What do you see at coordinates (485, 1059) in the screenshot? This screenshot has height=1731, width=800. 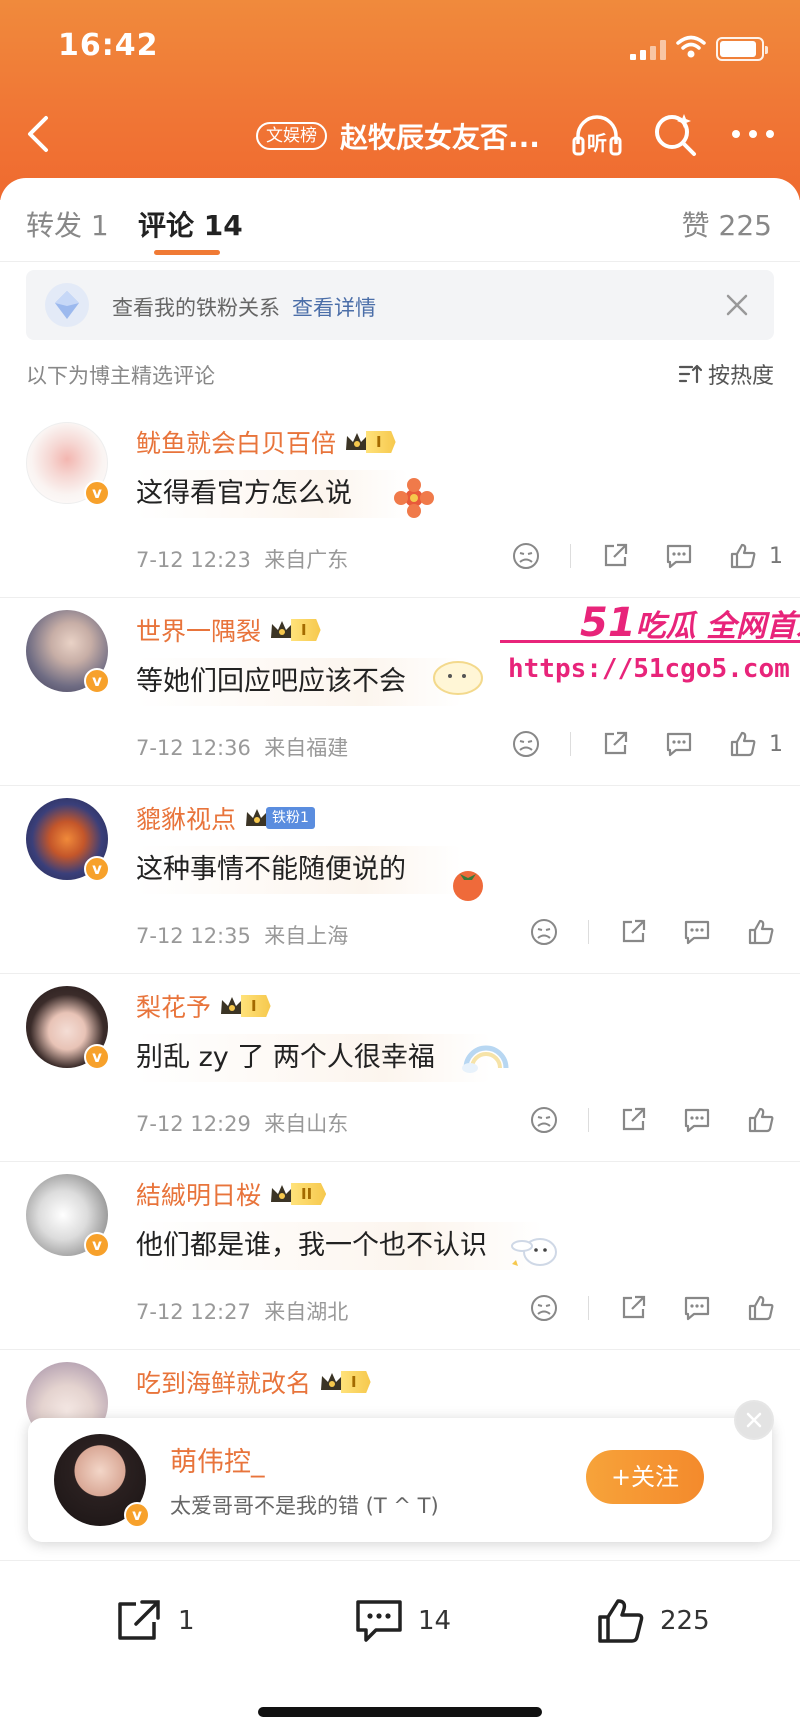 I see `rainbow-sticker-icon` at bounding box center [485, 1059].